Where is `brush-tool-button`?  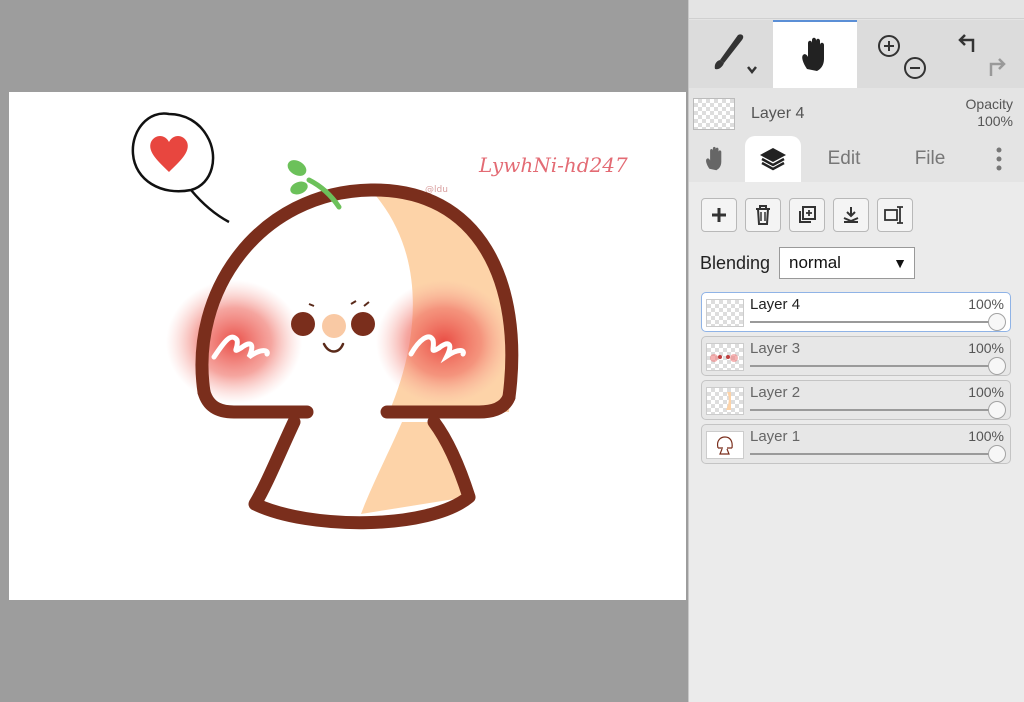
brush-tool-button is located at coordinates (730, 54).